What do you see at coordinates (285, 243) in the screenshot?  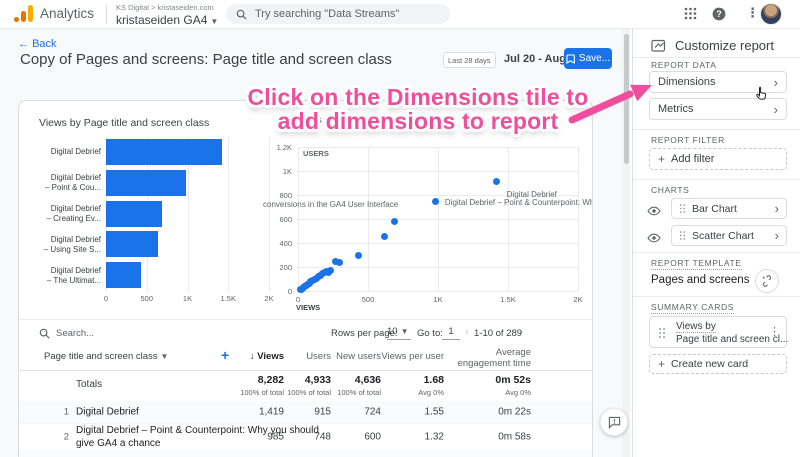 I see `scatter-y-tick-label: 400` at bounding box center [285, 243].